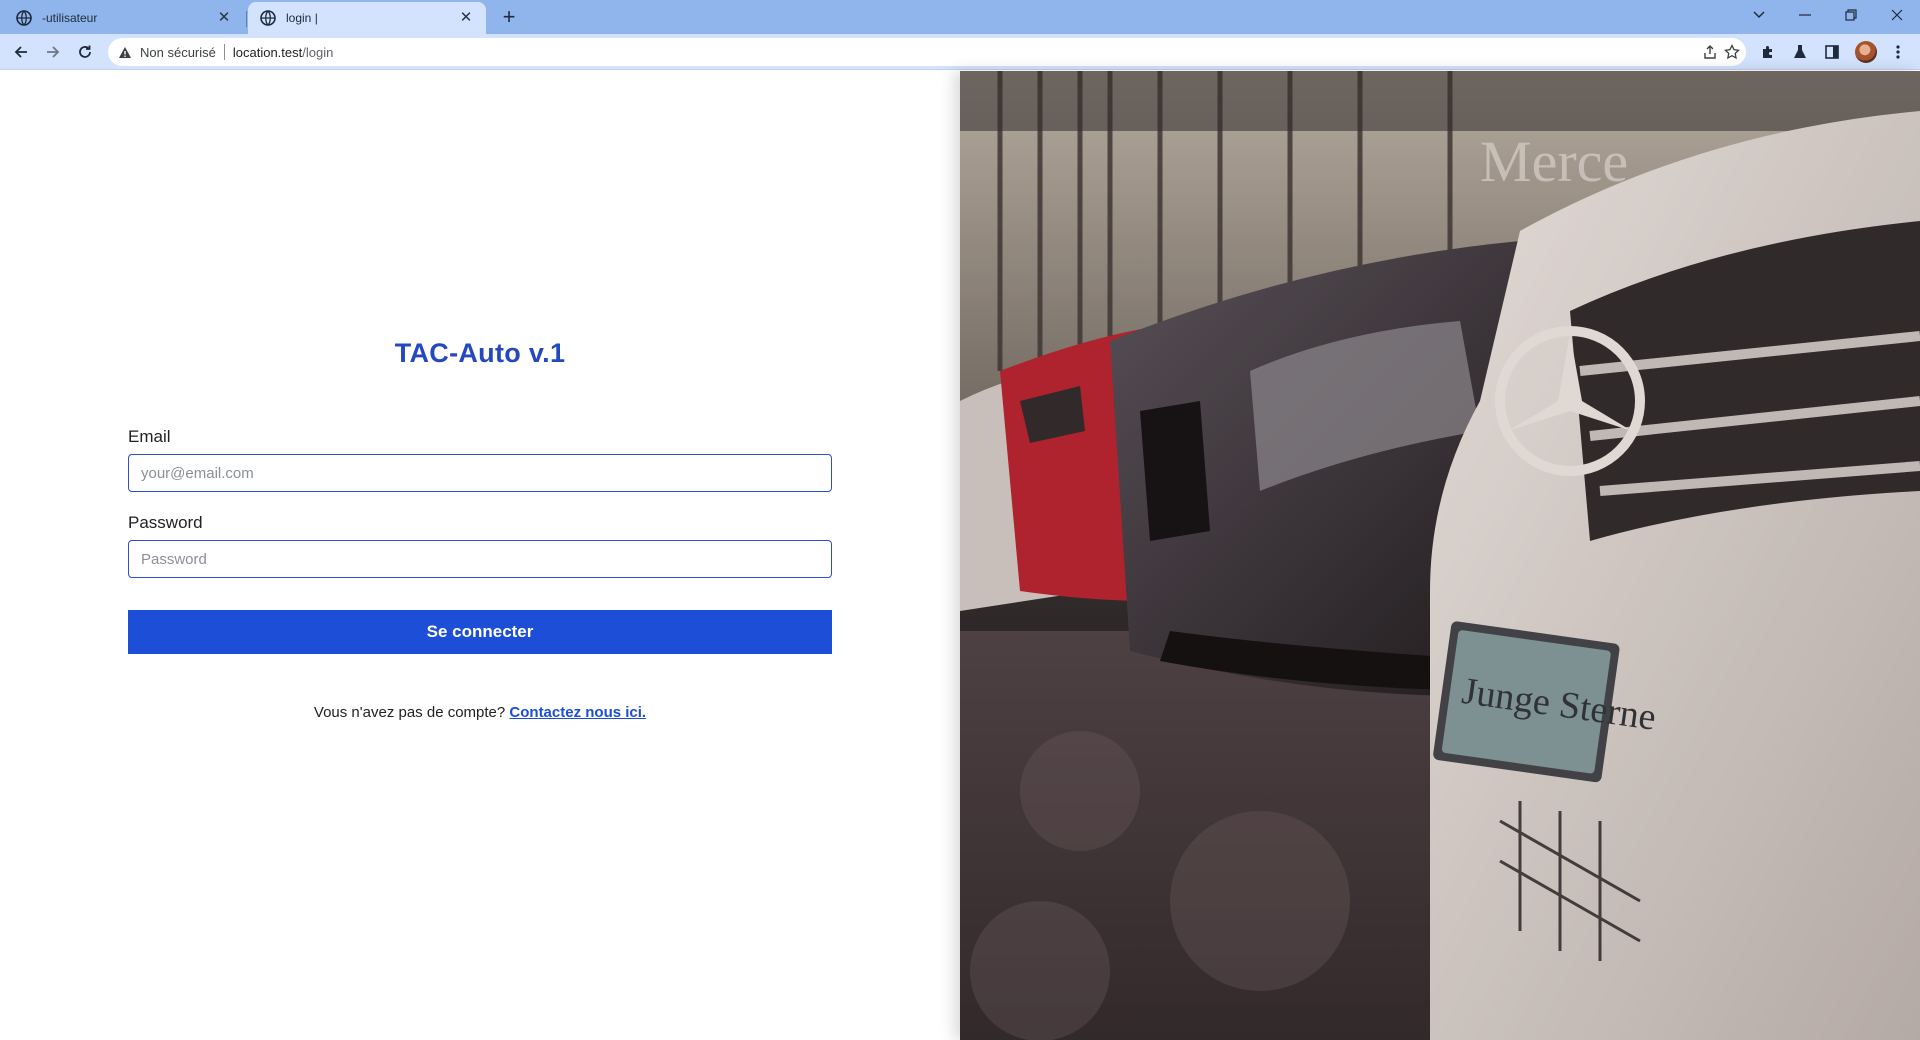 This screenshot has width=1920, height=1040. What do you see at coordinates (409, 712) in the screenshot?
I see `signup-prompt: Vous n'avez pas de compte?` at bounding box center [409, 712].